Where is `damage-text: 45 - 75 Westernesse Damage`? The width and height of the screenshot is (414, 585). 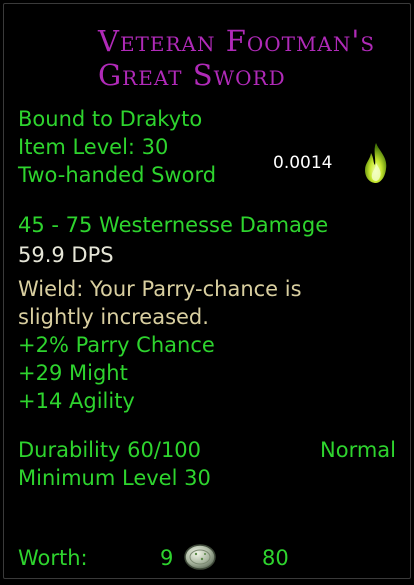
damage-text: 45 - 75 Westernesse Damage is located at coordinates (173, 225).